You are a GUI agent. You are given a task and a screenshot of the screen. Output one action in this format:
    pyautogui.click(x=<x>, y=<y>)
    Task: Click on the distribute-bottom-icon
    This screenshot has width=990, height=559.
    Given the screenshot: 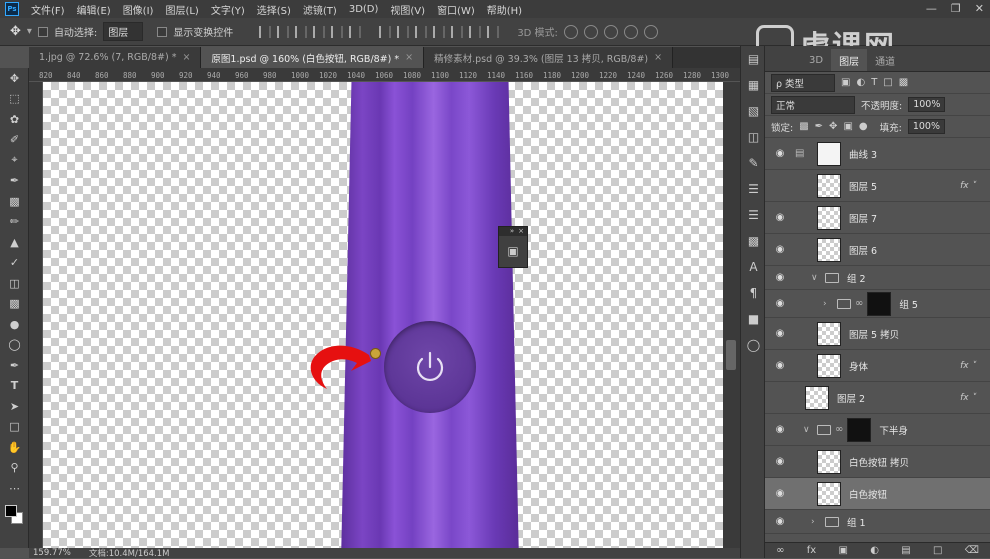 What is the action you would take?
    pyautogui.click(x=421, y=31)
    